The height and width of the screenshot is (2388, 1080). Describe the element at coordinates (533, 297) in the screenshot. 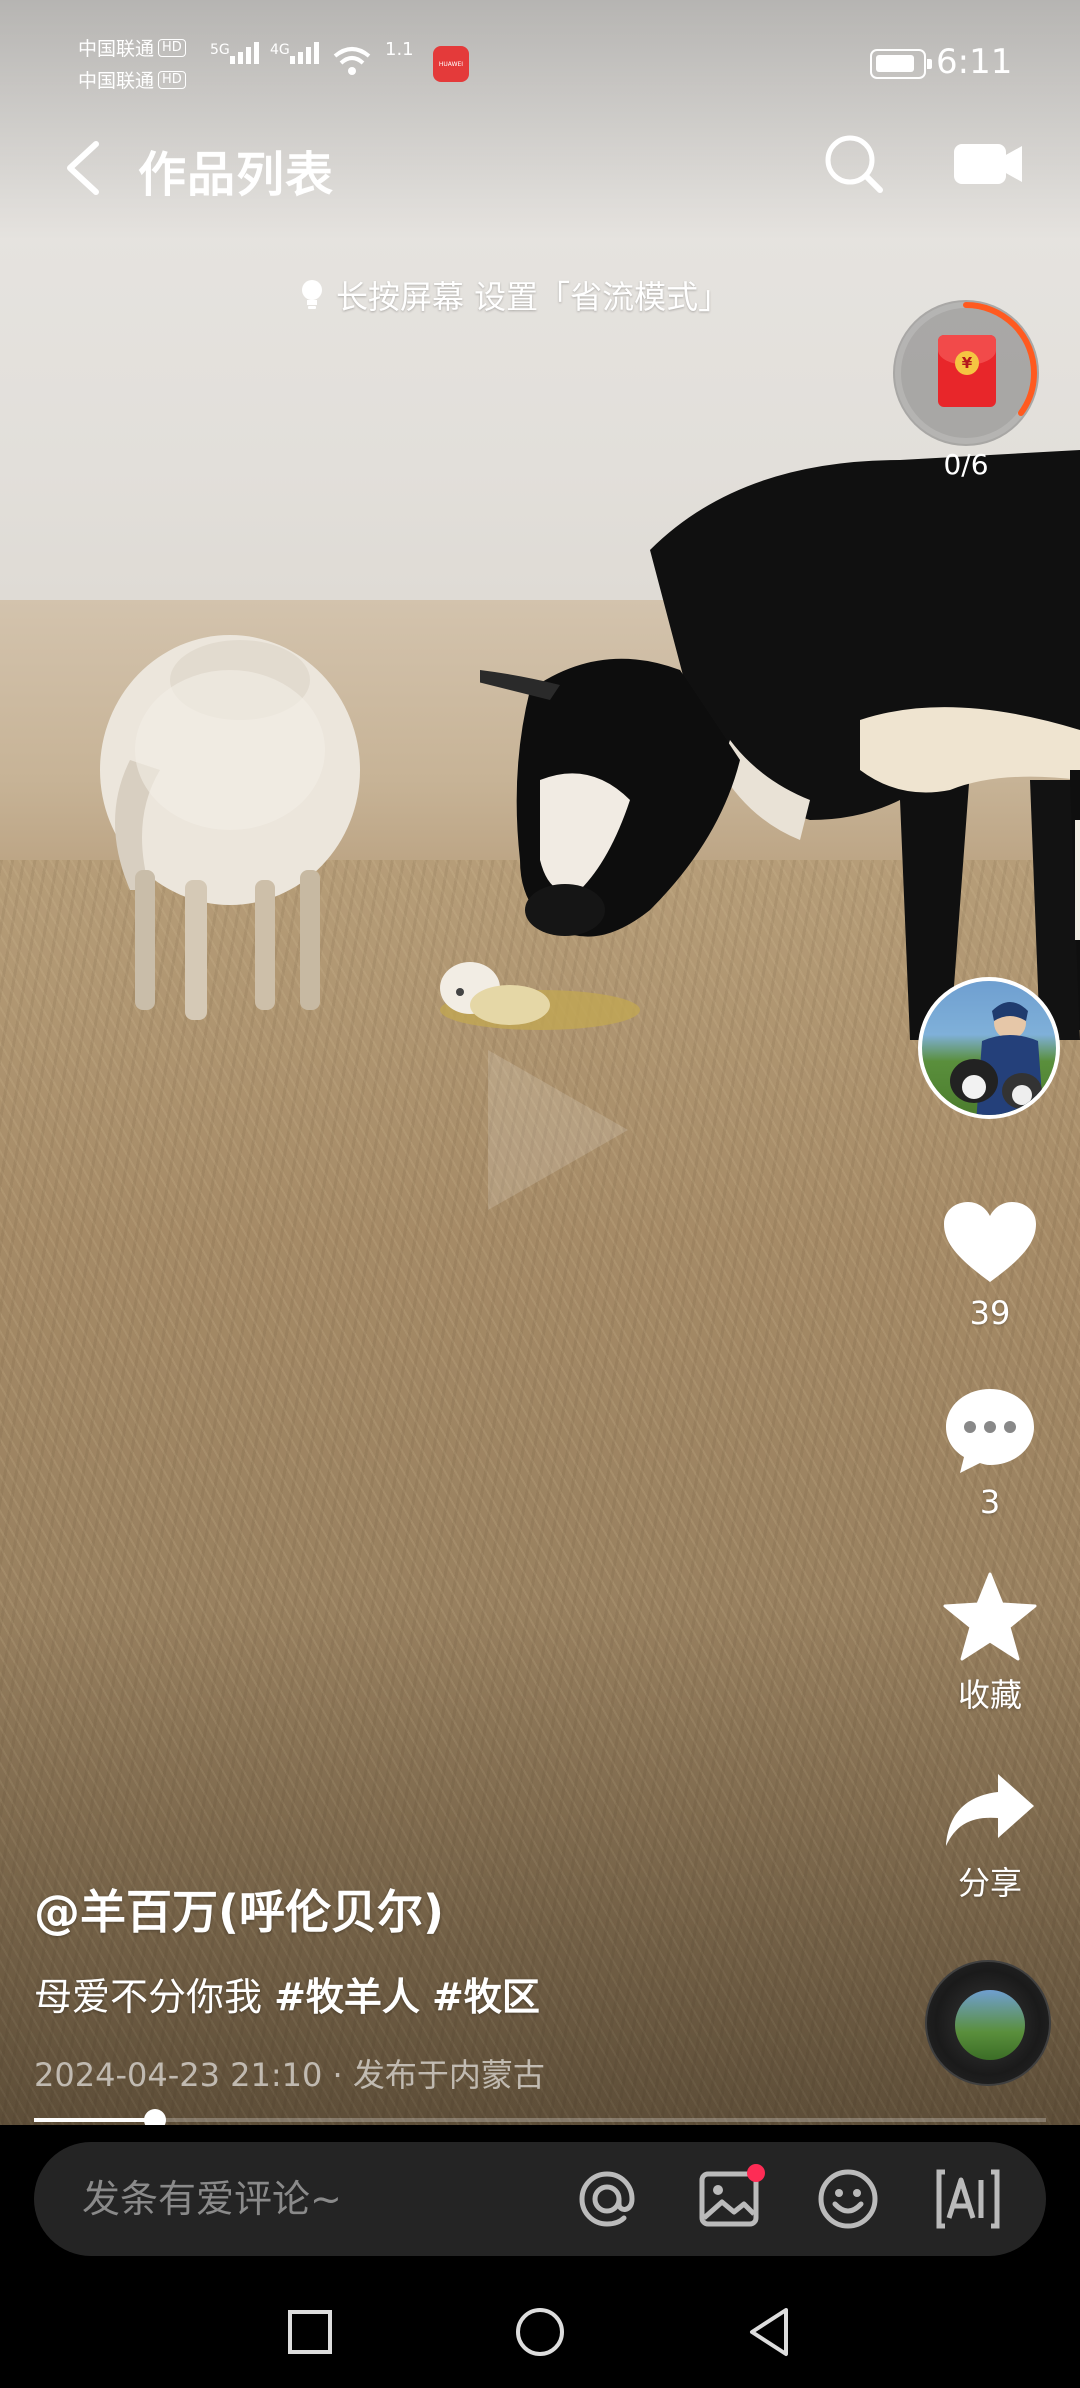

I see `tip-text: 长按屏幕 设置「省流模式」` at that location.